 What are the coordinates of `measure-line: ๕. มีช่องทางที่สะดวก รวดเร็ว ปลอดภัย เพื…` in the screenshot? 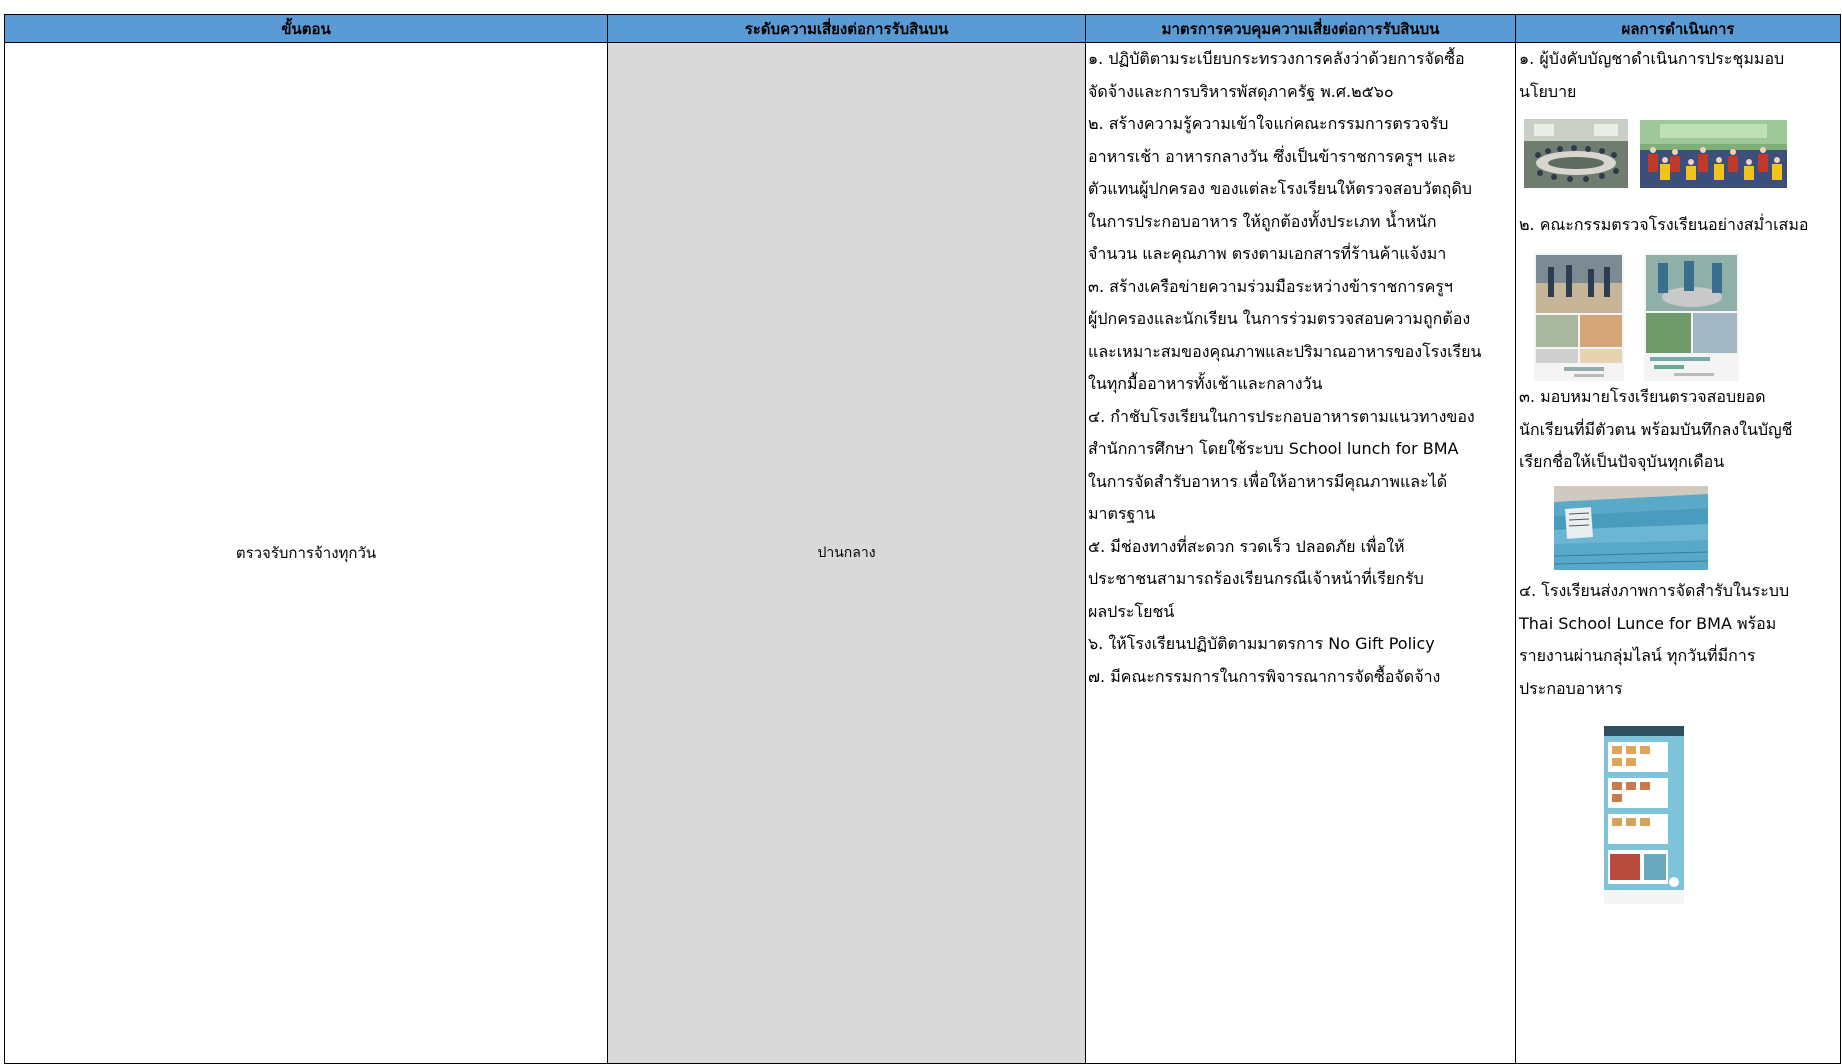 It's located at (1246, 546).